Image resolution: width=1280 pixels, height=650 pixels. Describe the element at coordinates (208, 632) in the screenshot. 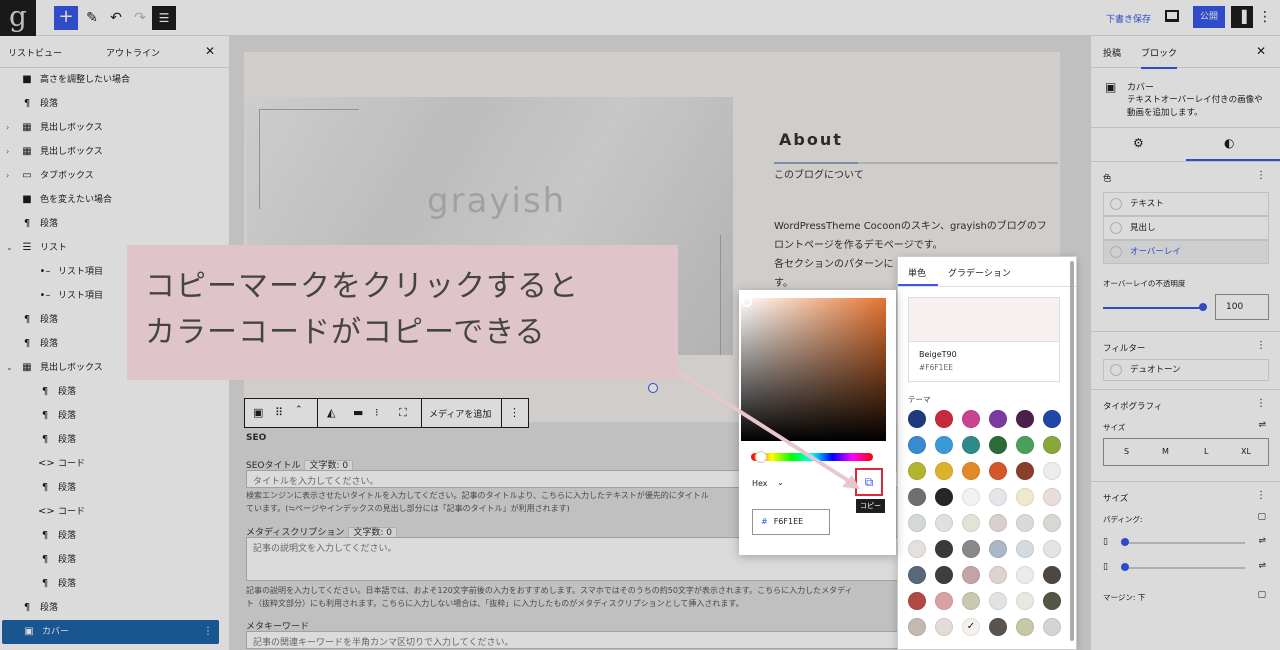

I see `item-options-icon: ⋮` at that location.